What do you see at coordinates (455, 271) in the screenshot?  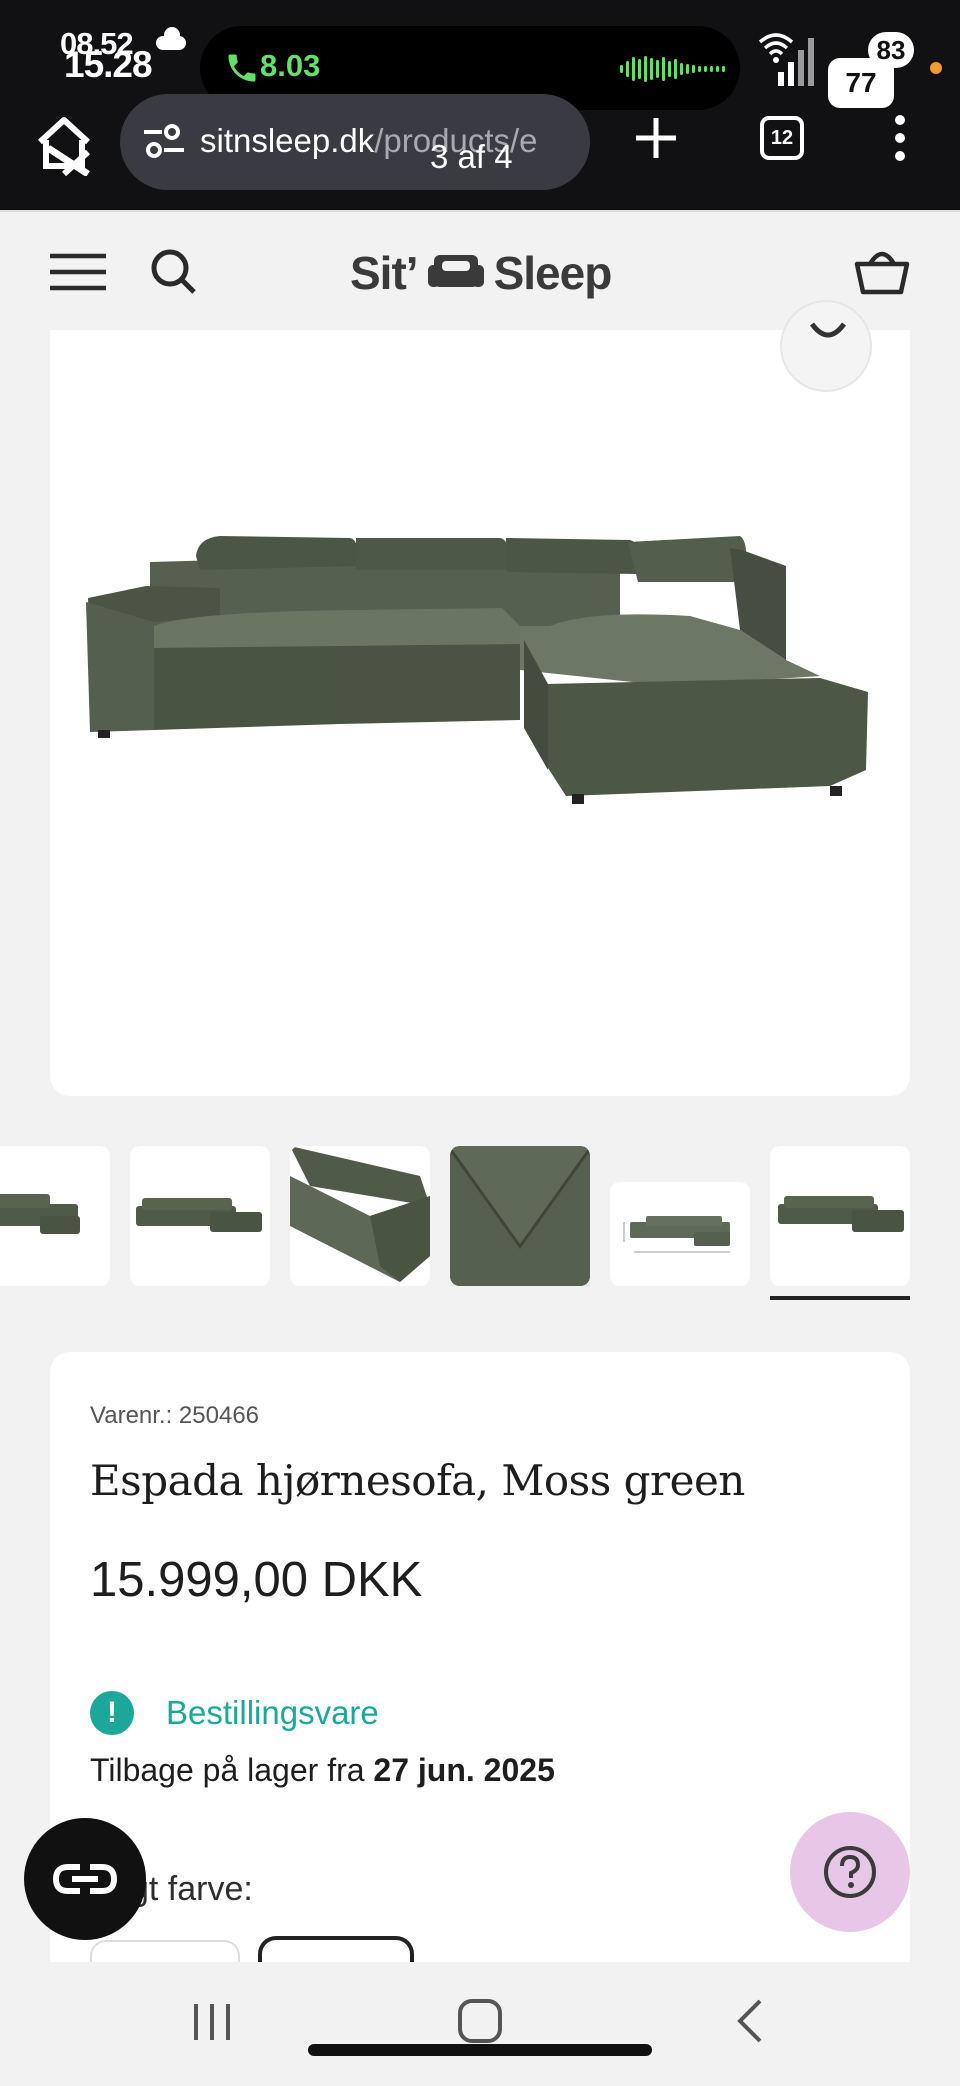 I see `sofa-logo-icon` at bounding box center [455, 271].